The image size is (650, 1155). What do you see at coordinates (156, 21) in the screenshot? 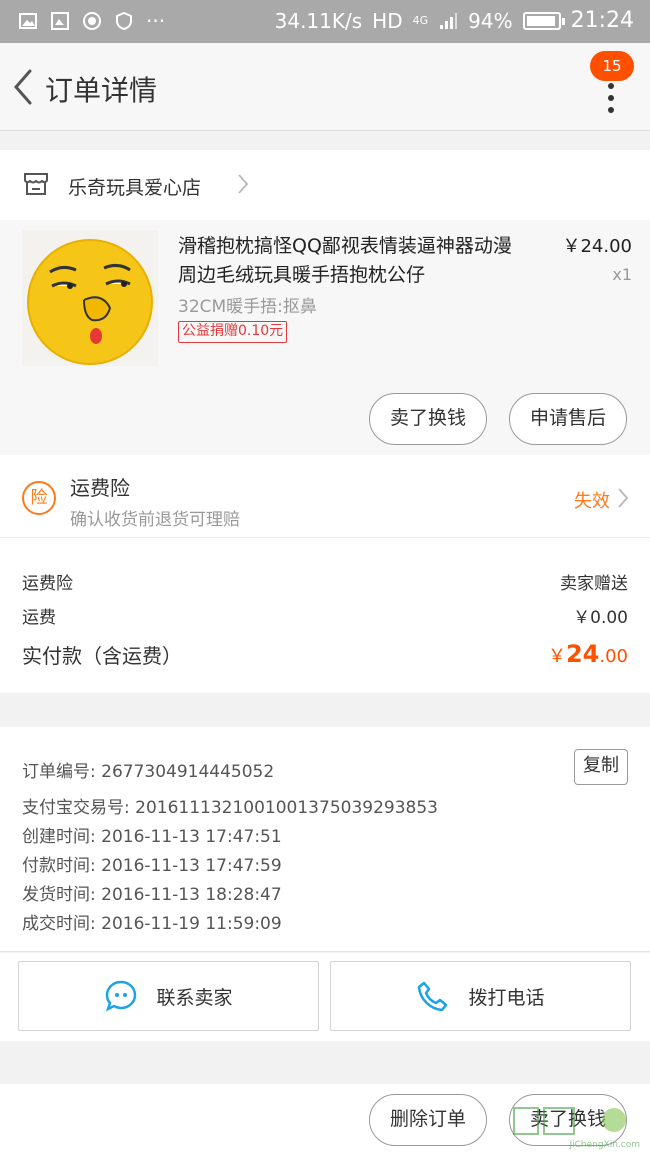
I see `more-notifications-icon: ···` at bounding box center [156, 21].